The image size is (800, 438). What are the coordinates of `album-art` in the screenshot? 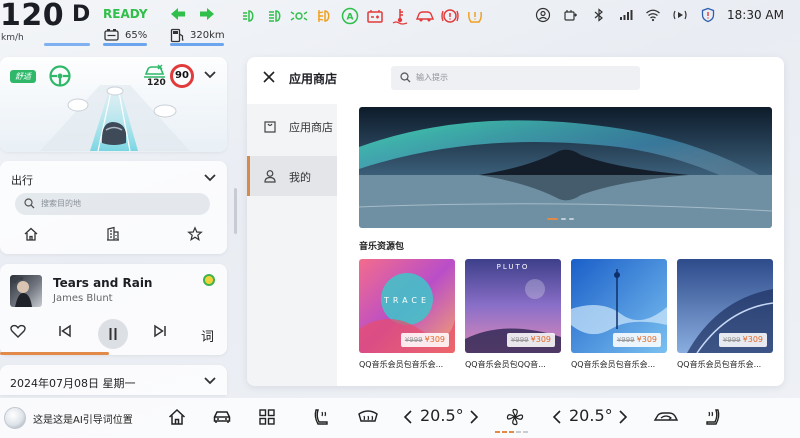 It's located at (26, 291).